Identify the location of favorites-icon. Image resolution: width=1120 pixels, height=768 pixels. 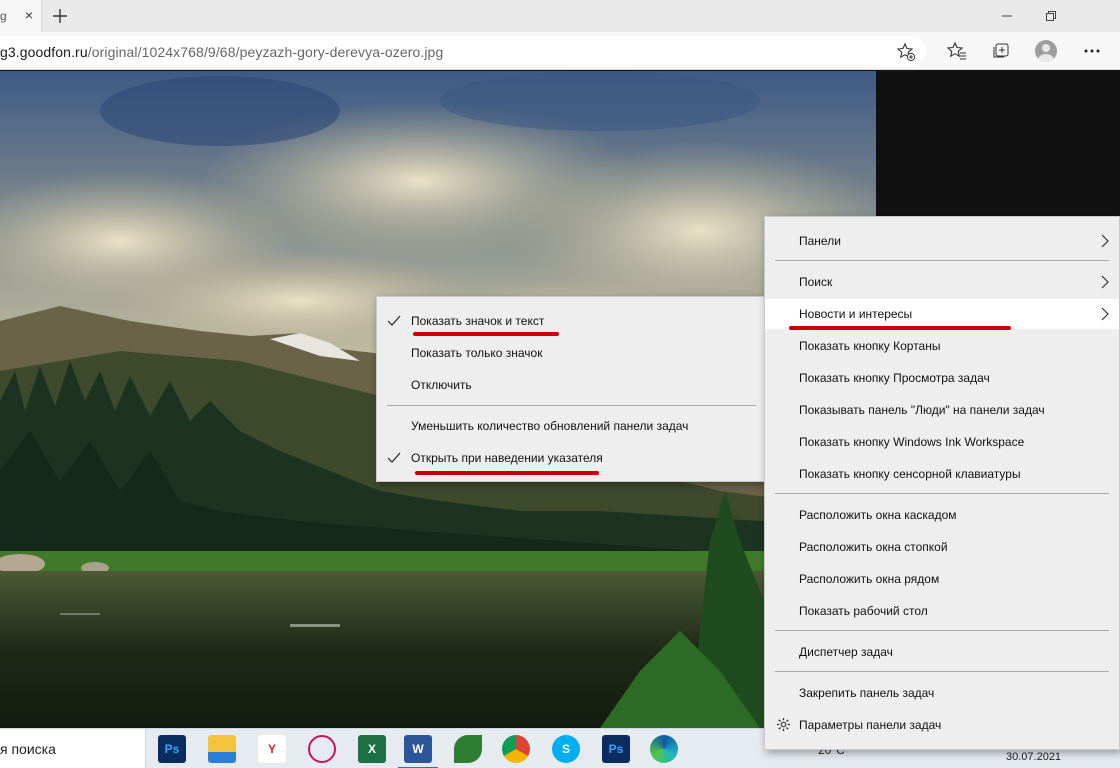
(957, 51).